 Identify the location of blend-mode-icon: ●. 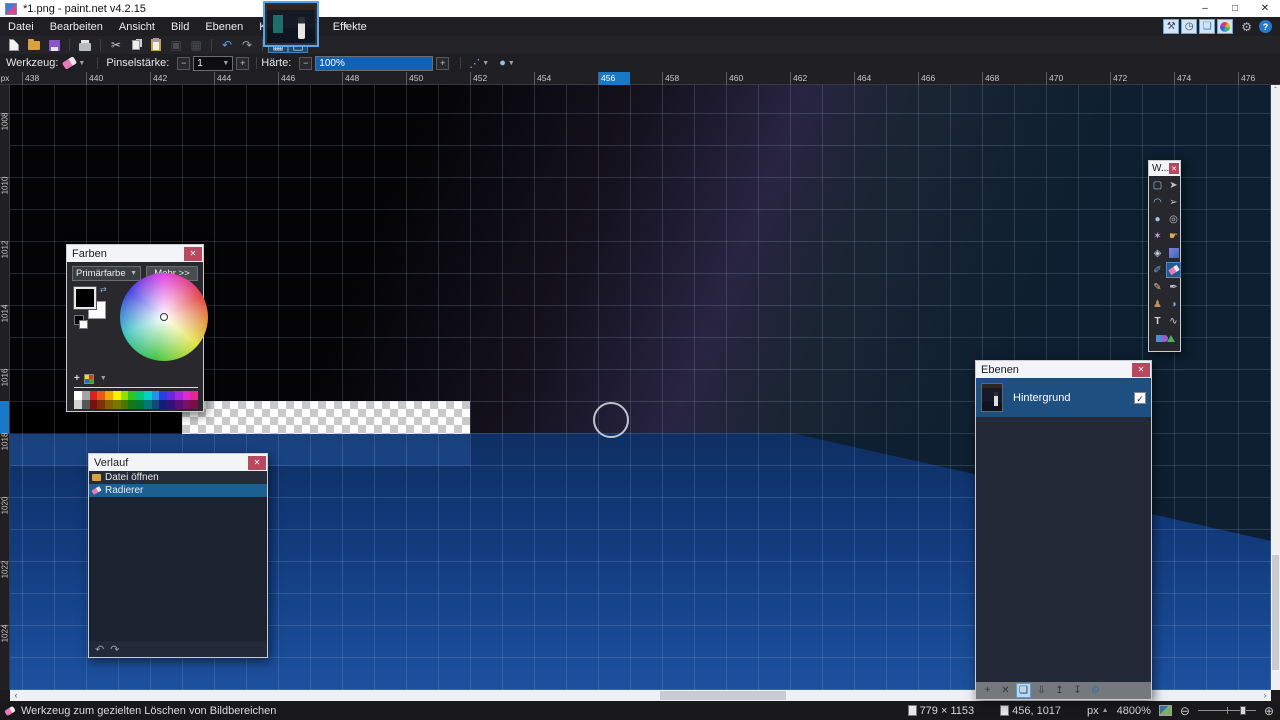
(502, 63).